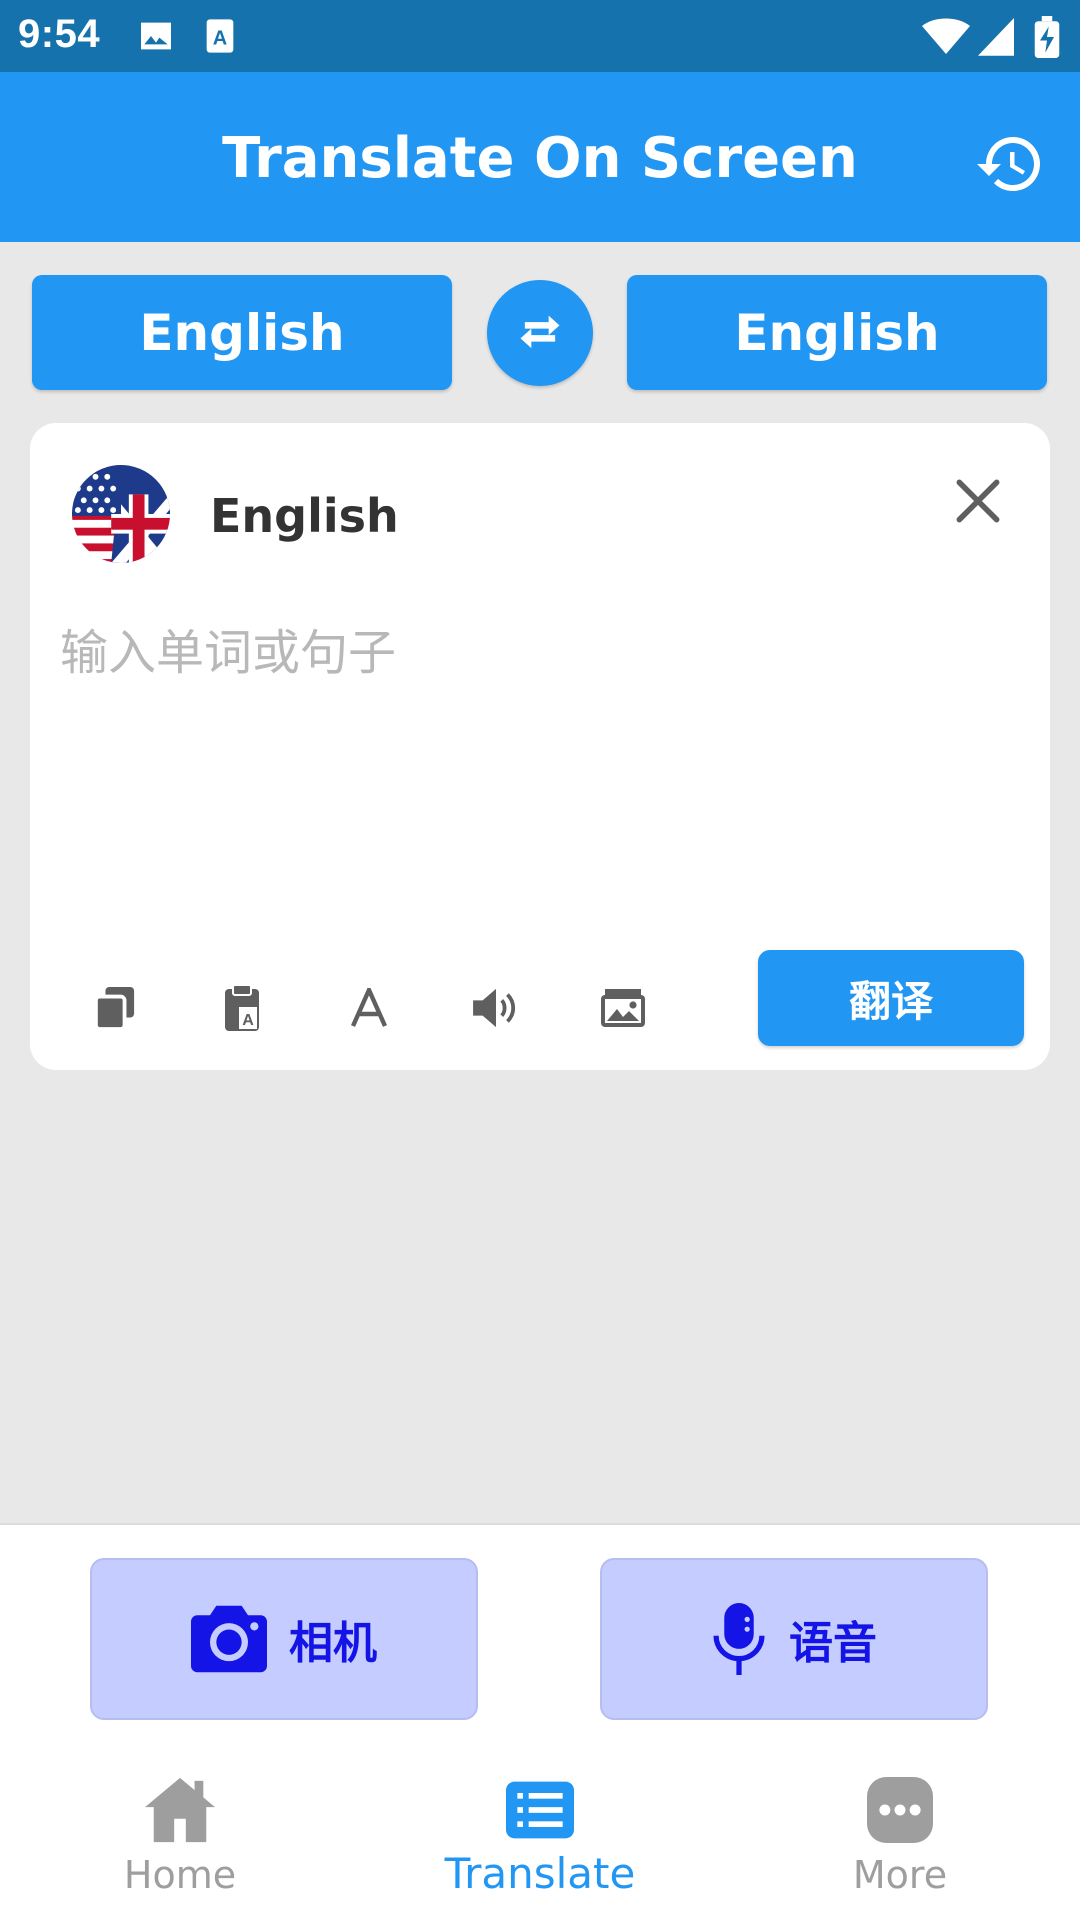 The image size is (1080, 1920). What do you see at coordinates (229, 1639) in the screenshot?
I see `camera-icon` at bounding box center [229, 1639].